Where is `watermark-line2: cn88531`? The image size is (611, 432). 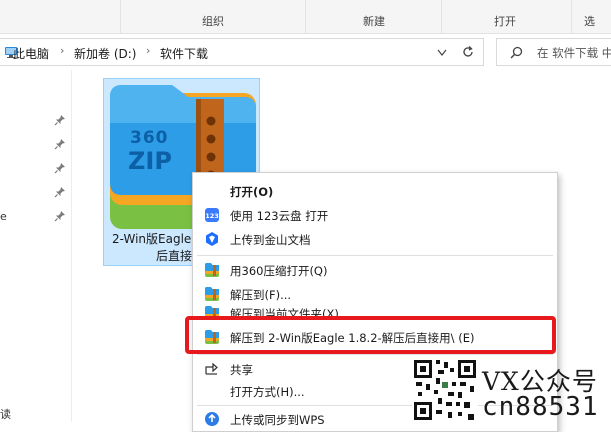
watermark-line2: cn88531 is located at coordinates (540, 407).